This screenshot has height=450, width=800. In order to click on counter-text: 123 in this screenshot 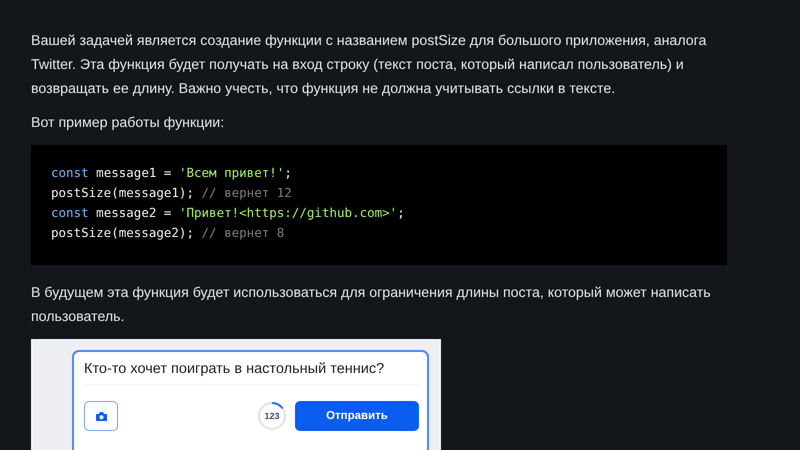, I will do `click(272, 416)`.